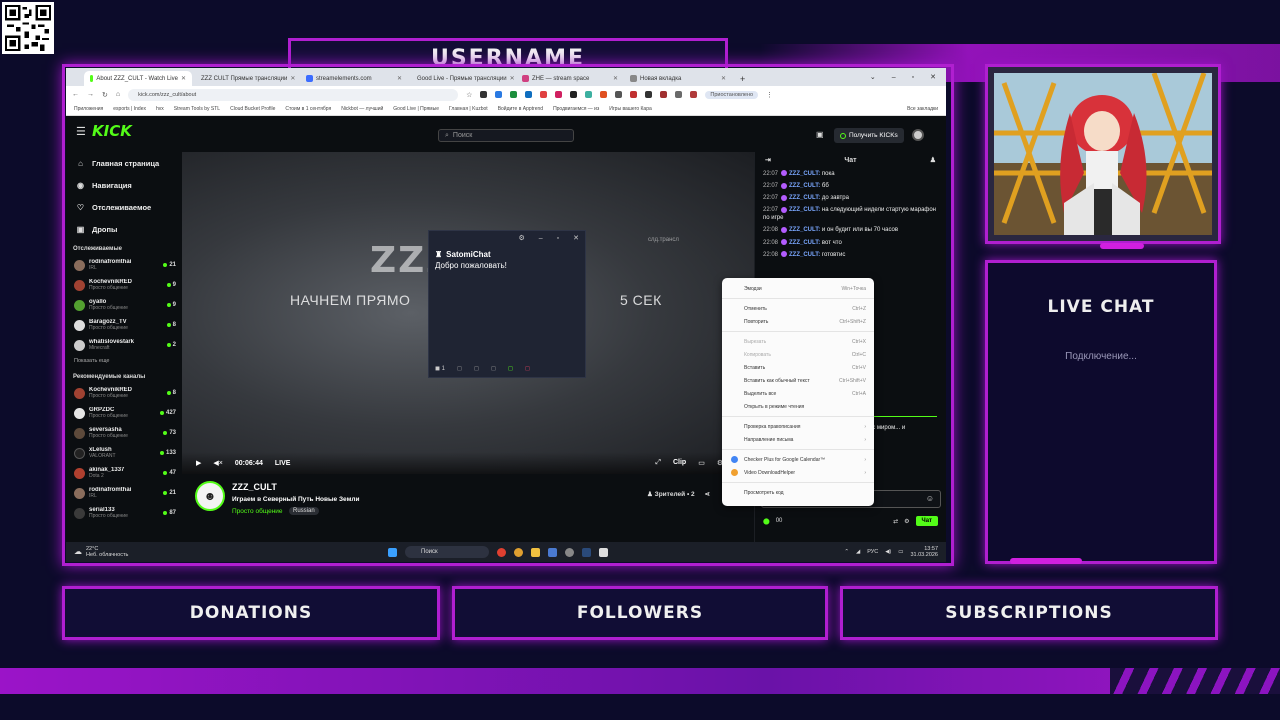  What do you see at coordinates (869, 135) in the screenshot?
I see `get-kicks-button: Получить KICKs` at bounding box center [869, 135].